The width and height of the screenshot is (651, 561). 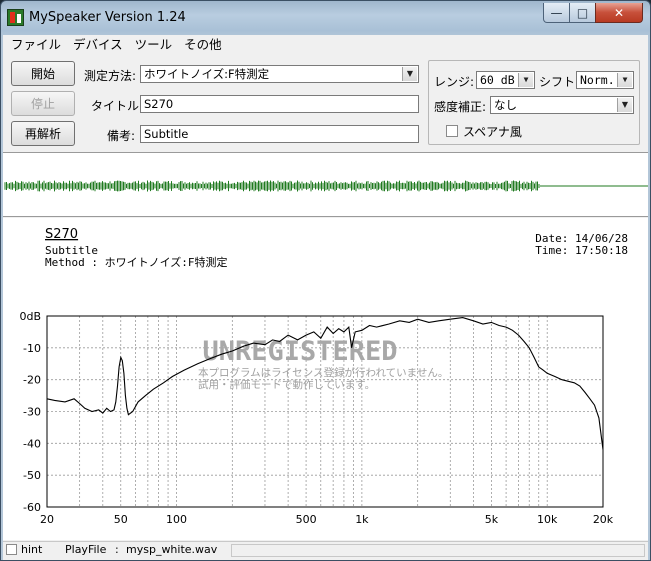 What do you see at coordinates (32, 443) in the screenshot?
I see `y-tick-label: -40` at bounding box center [32, 443].